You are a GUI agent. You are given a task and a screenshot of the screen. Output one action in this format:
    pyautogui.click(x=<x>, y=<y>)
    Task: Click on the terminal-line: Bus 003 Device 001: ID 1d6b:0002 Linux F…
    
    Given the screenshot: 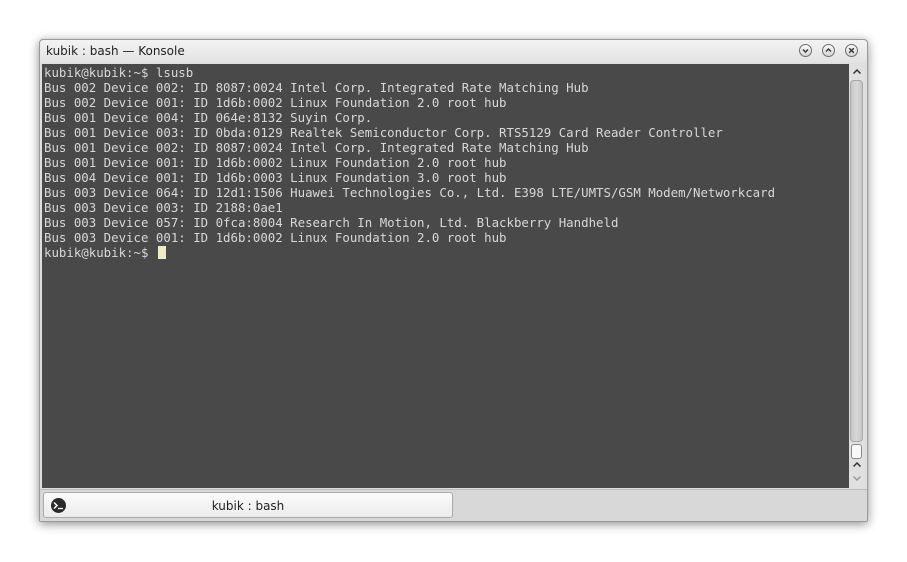 What is the action you would take?
    pyautogui.click(x=275, y=237)
    